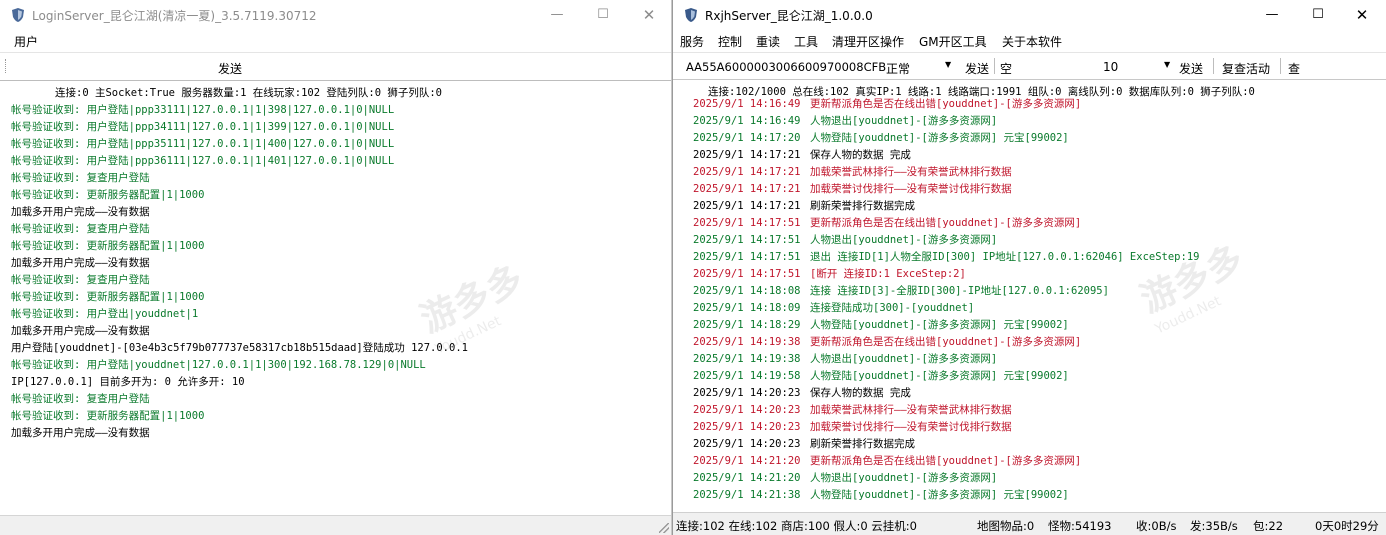  What do you see at coordinates (860, 155) in the screenshot?
I see `log-message: 保存人物的数据 完成` at bounding box center [860, 155].